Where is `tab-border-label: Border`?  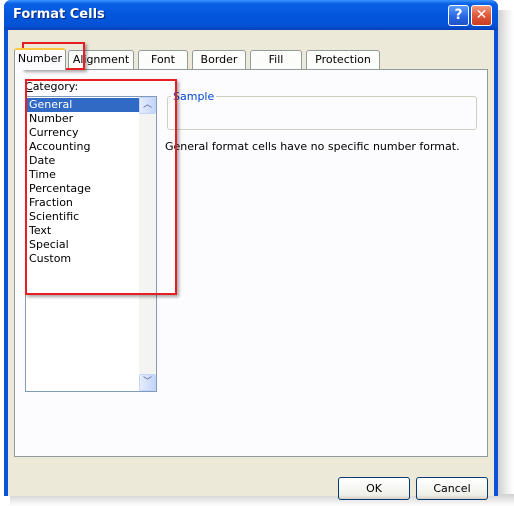
tab-border-label: Border is located at coordinates (219, 59).